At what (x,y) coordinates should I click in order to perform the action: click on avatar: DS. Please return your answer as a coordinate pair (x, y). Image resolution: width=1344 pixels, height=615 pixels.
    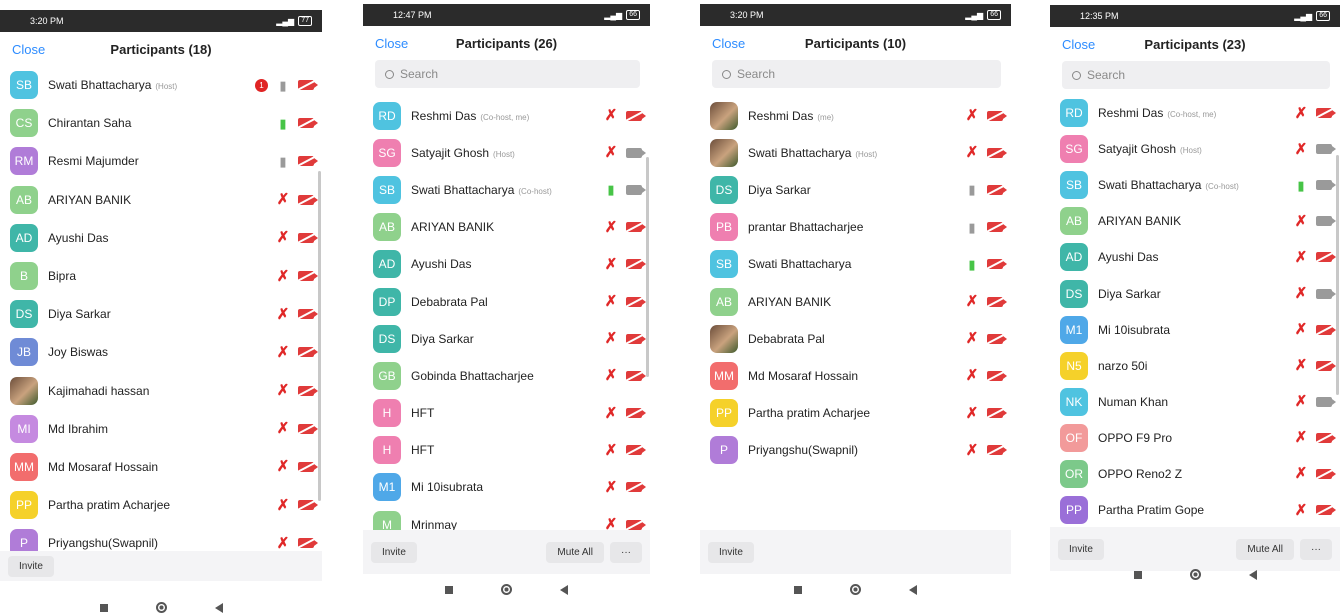
    Looking at the image, I should click on (387, 338).